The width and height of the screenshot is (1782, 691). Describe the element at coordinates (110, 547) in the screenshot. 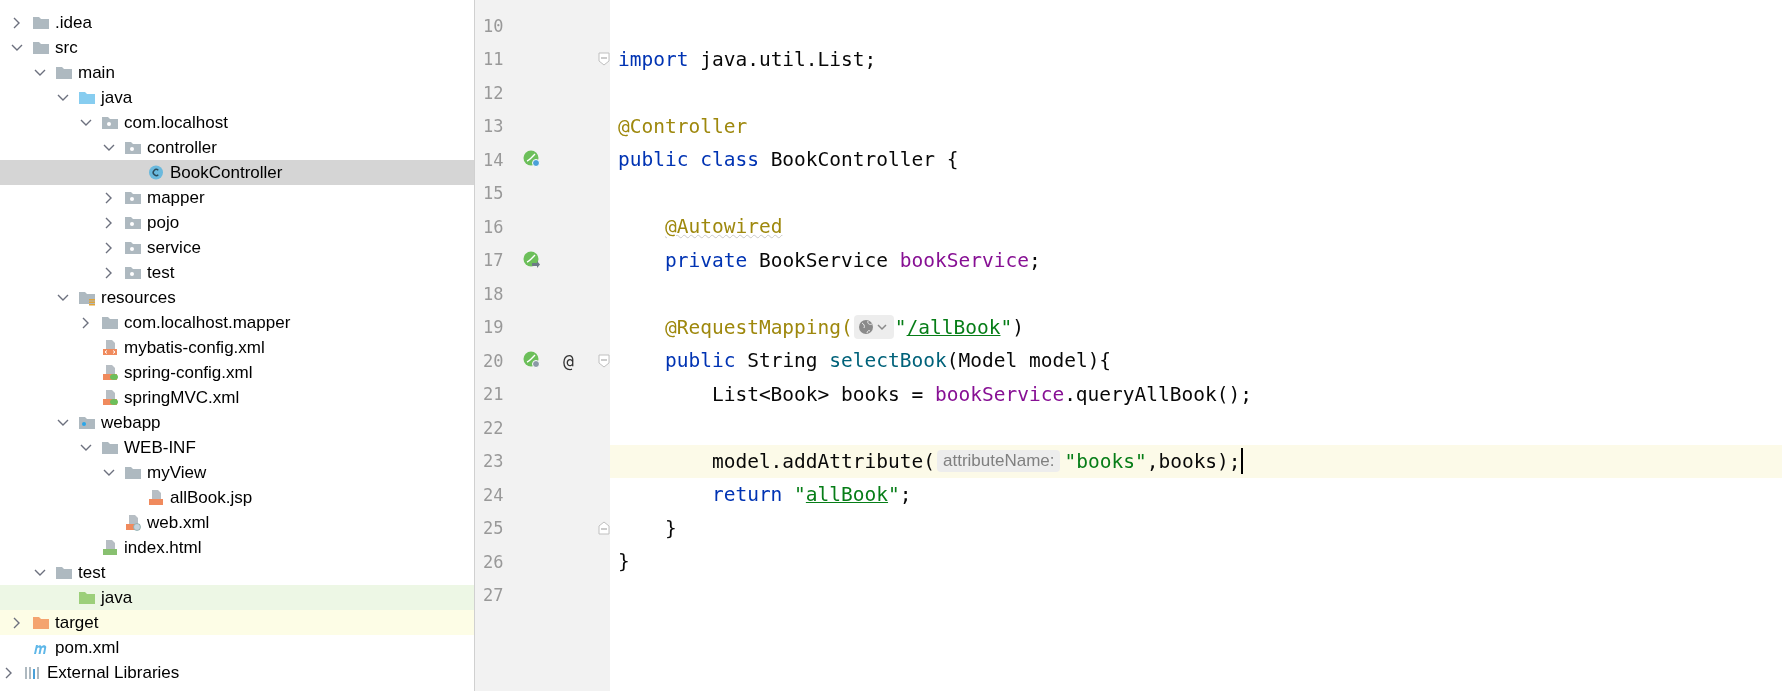

I see `html-file-icon` at that location.